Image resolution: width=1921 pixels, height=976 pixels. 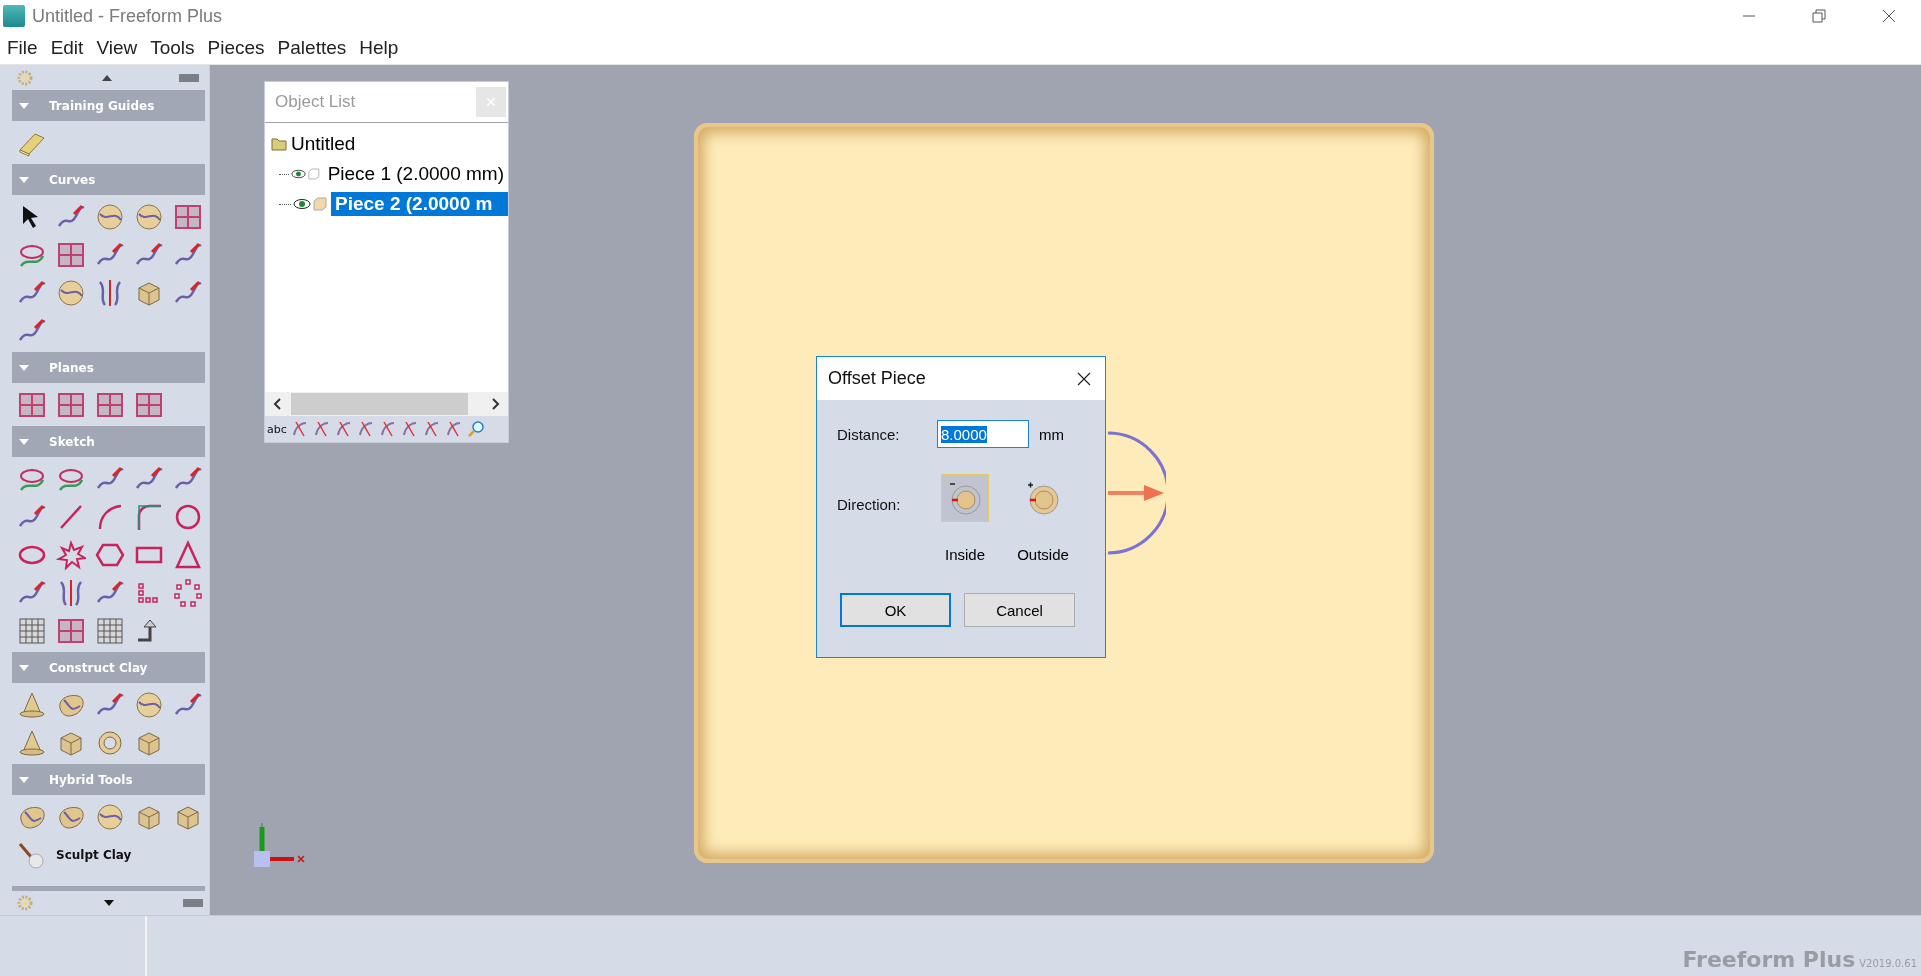 I want to click on tree-item: Piece 1 (2.0000 mm), so click(x=415, y=174).